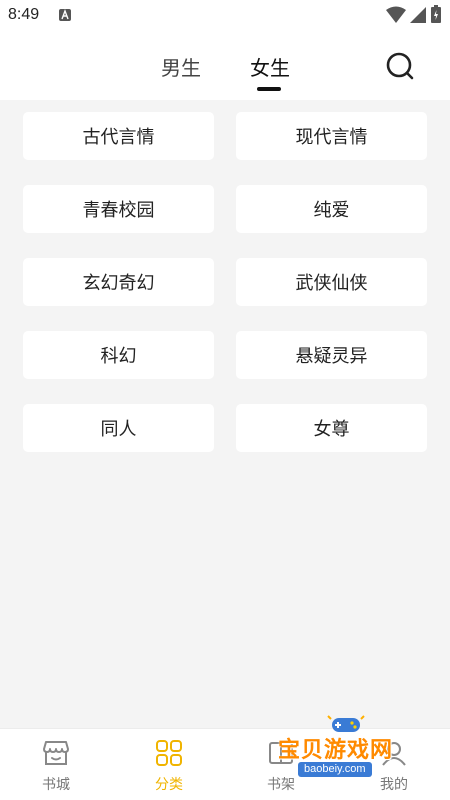 The width and height of the screenshot is (450, 800). Describe the element at coordinates (169, 785) in the screenshot. I see `nav-label-category: 分类` at that location.